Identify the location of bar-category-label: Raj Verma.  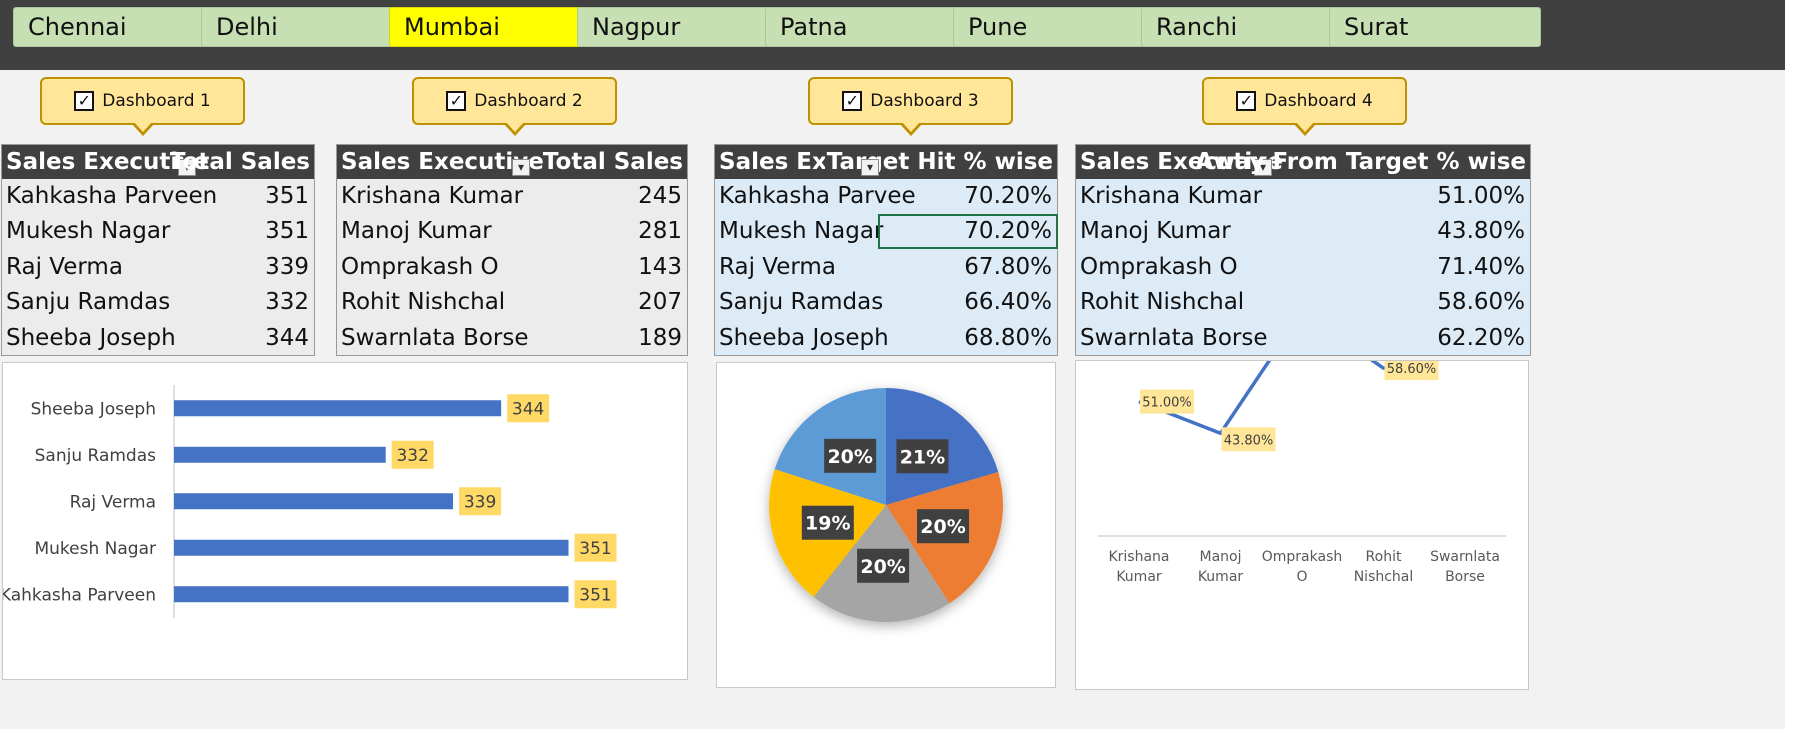
(113, 502).